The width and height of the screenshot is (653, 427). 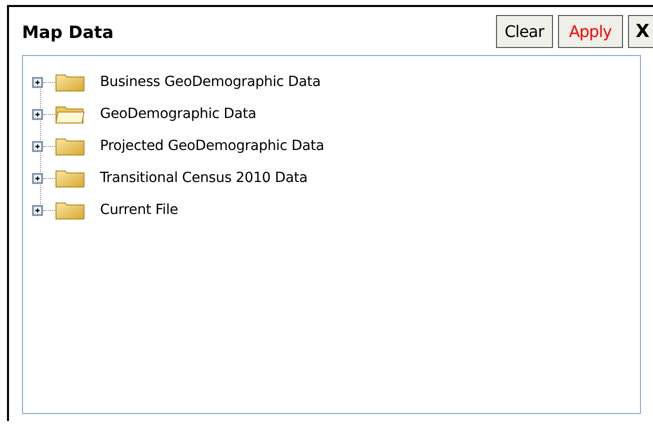 What do you see at coordinates (178, 114) in the screenshot?
I see `tree-item: GeoDemographic Data` at bounding box center [178, 114].